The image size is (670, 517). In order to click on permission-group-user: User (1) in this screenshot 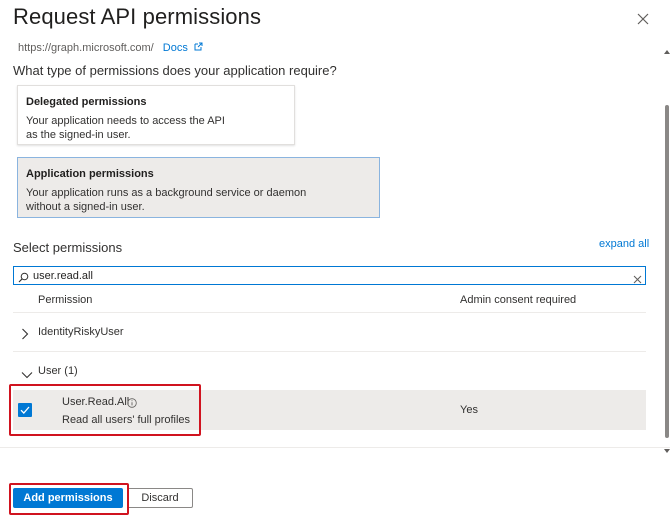, I will do `click(329, 372)`.